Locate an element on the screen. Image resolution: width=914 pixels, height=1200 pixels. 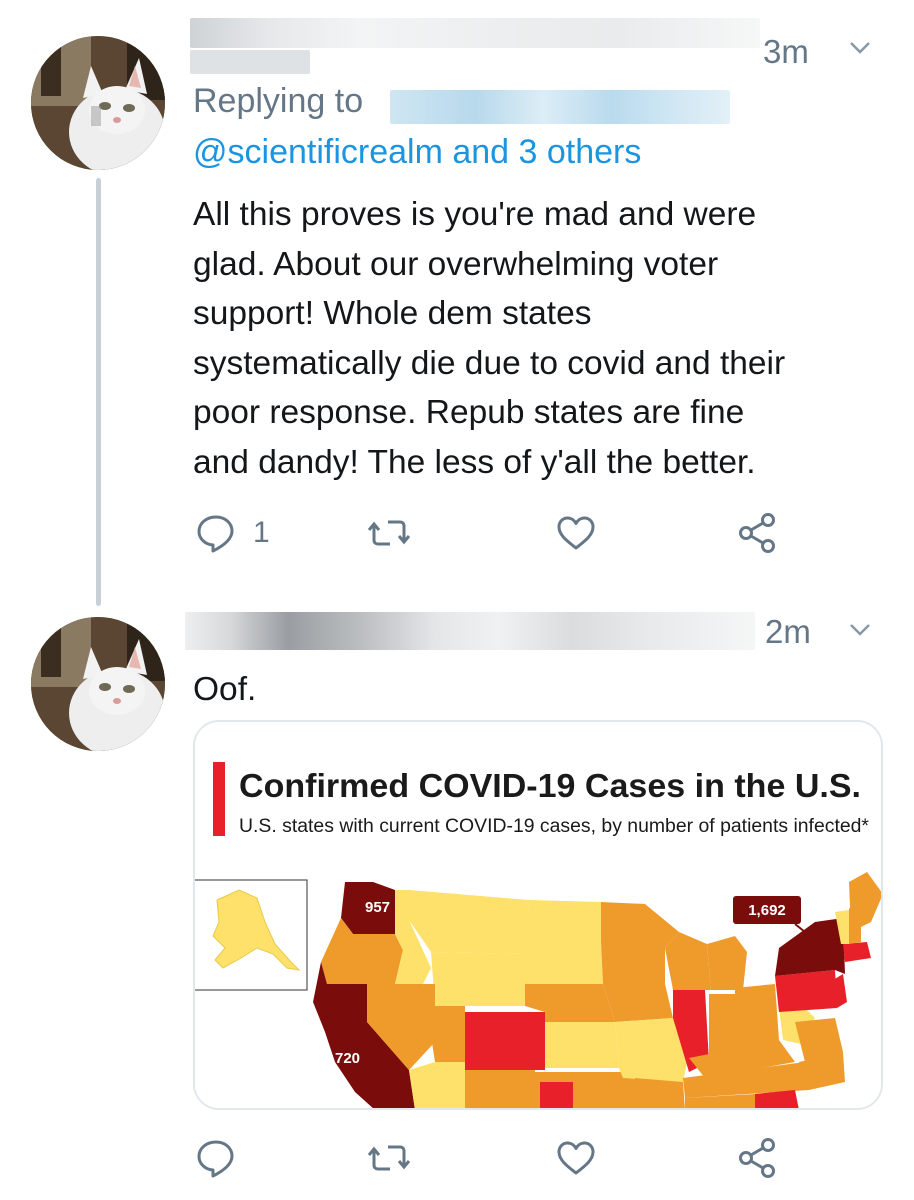
reply-button: 1 is located at coordinates (231, 533).